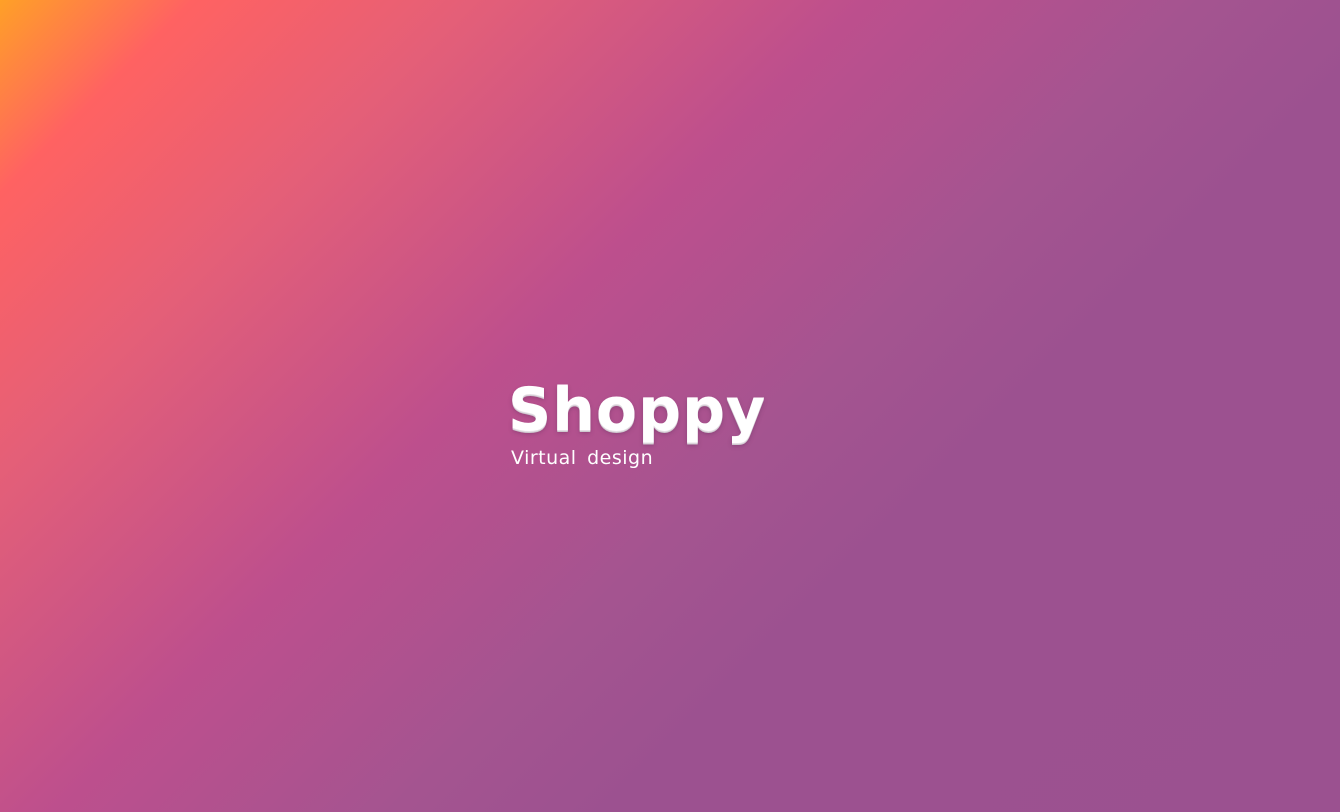 This screenshot has height=812, width=1340. What do you see at coordinates (582, 458) in the screenshot?
I see `tagline: Virtual design` at bounding box center [582, 458].